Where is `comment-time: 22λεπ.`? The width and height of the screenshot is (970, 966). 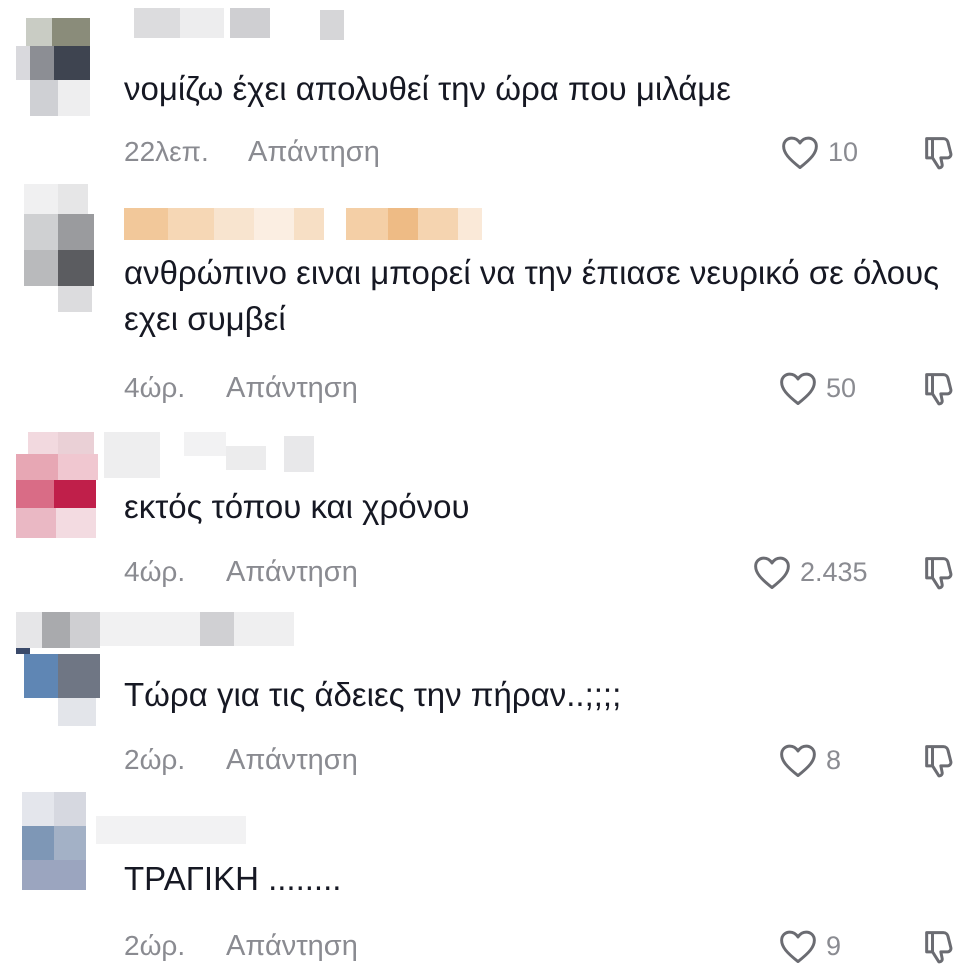
comment-time: 22λεπ. is located at coordinates (166, 151).